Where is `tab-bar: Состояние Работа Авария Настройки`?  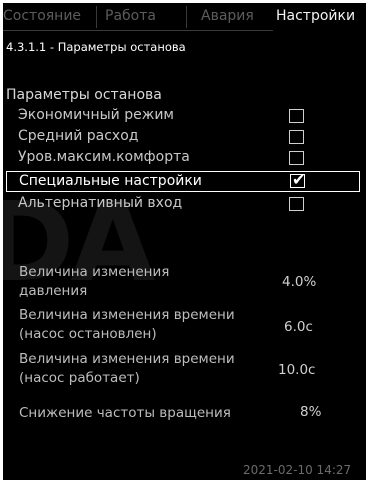
tab-bar: Состояние Работа Авария Настройки is located at coordinates (184, 17).